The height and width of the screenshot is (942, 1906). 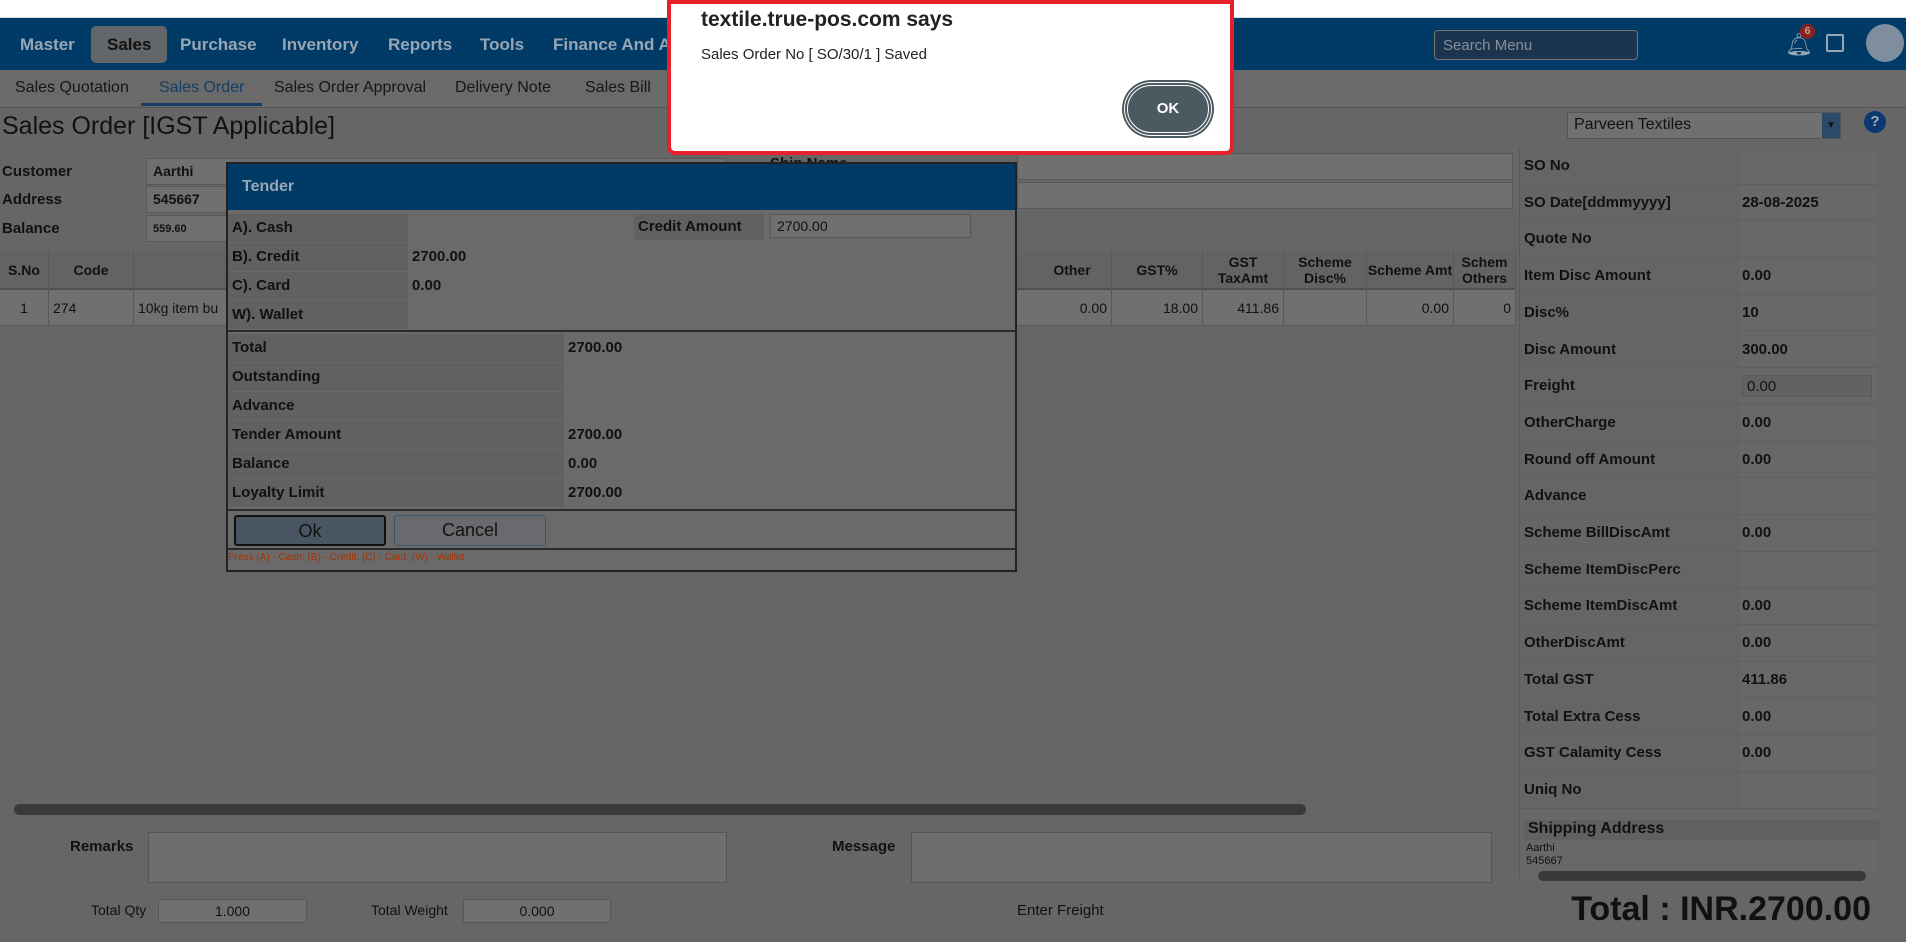 What do you see at coordinates (1765, 349) in the screenshot?
I see `summary-value: 300.00` at bounding box center [1765, 349].